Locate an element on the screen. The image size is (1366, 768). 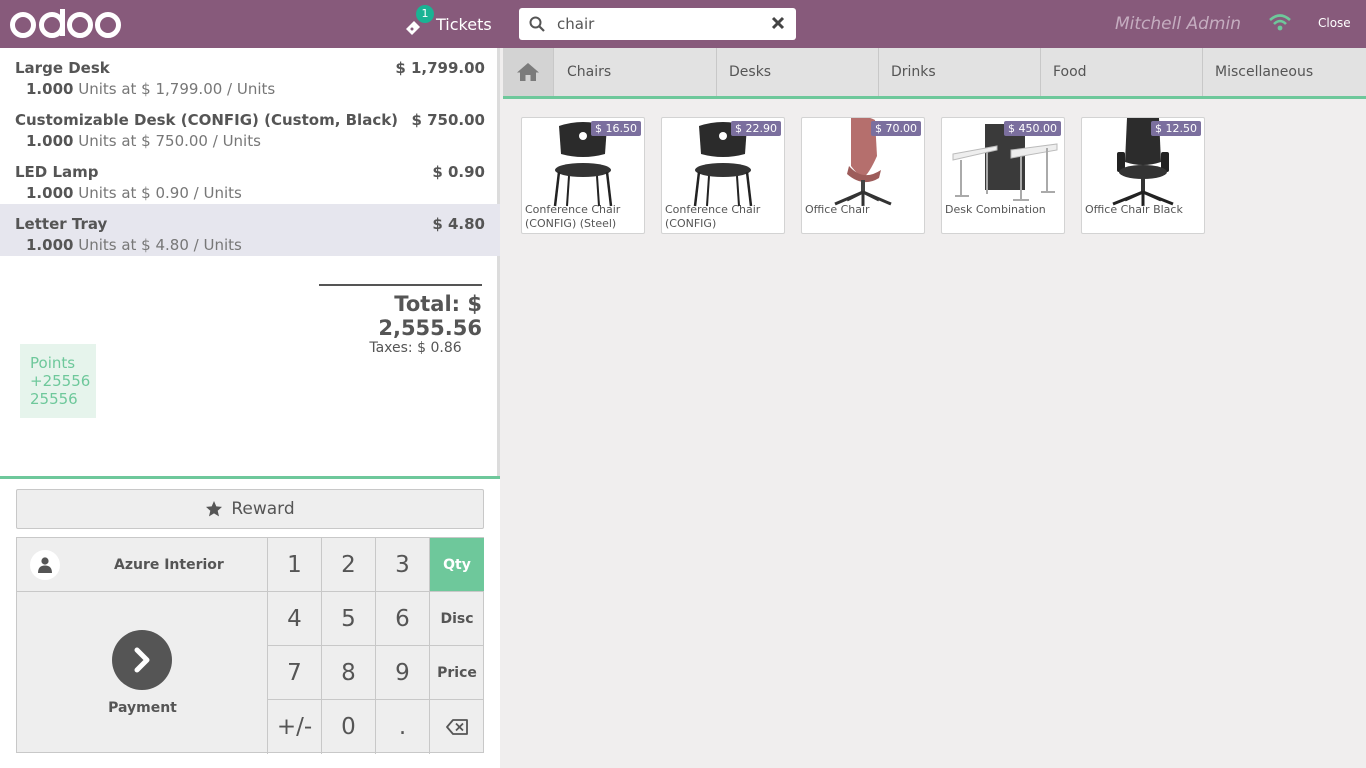
numpad-key-5: 5 is located at coordinates (349, 619).